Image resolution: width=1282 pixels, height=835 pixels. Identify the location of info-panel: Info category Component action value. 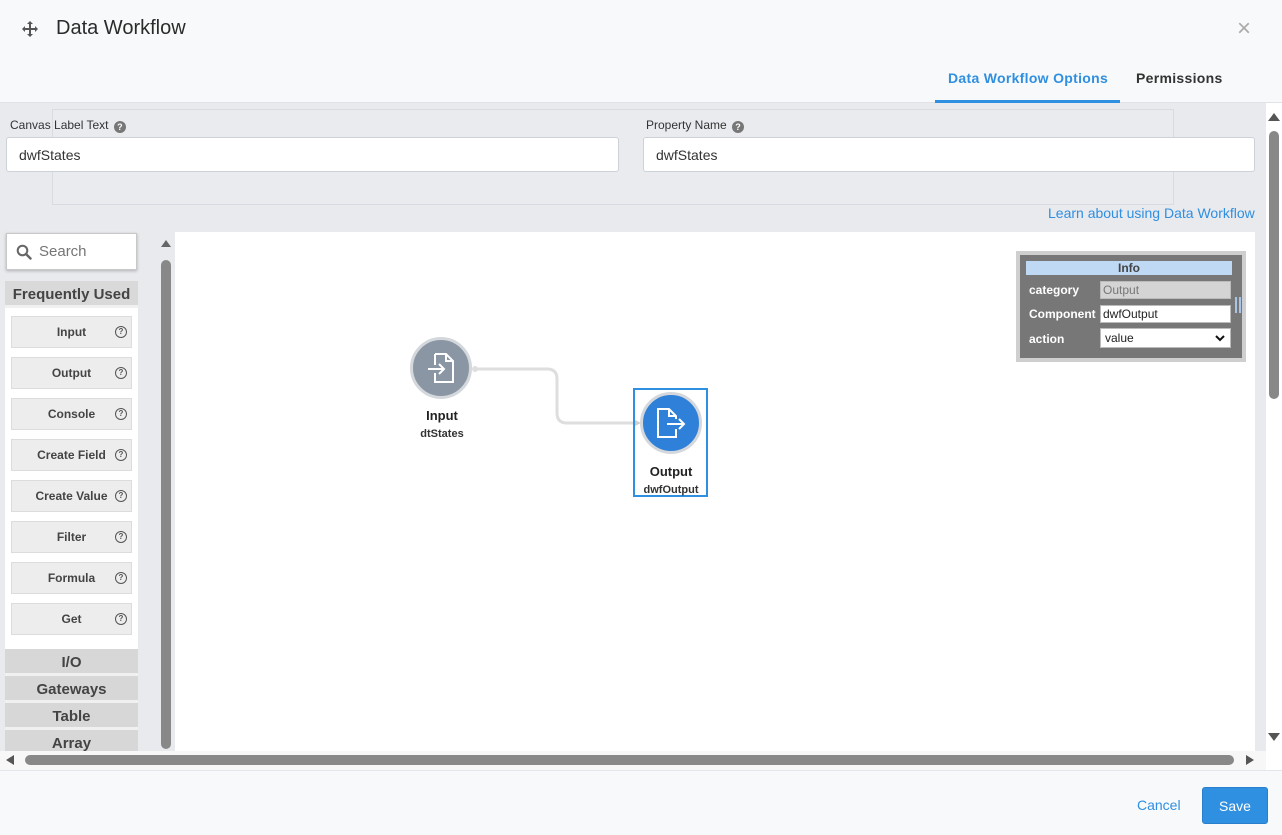
(1131, 306).